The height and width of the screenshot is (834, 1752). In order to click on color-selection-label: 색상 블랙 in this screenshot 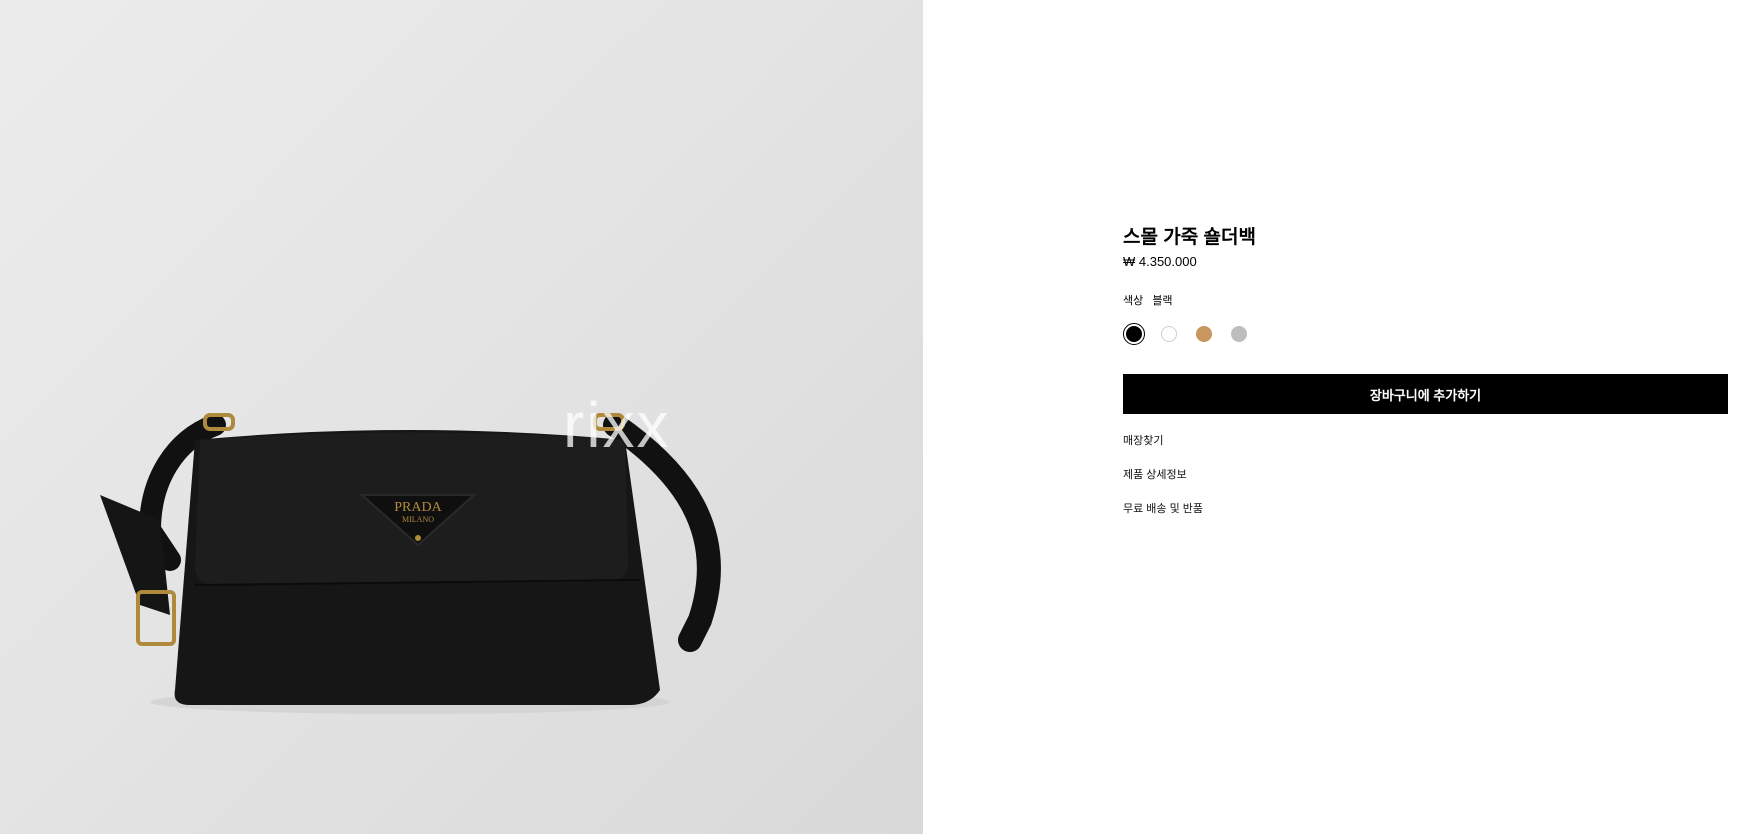, I will do `click(1148, 300)`.